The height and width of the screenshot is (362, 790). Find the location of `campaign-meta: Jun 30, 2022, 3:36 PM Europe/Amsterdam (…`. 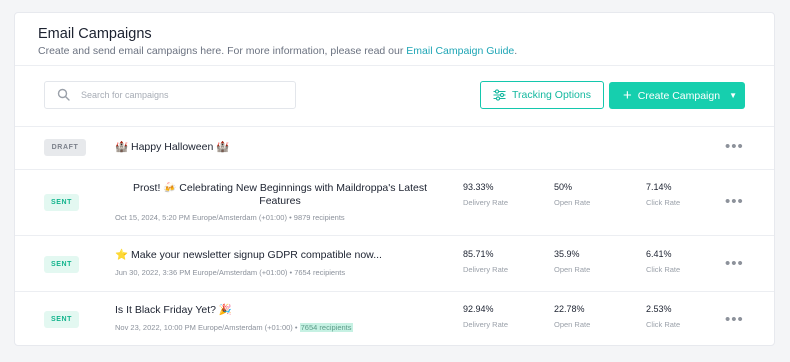

campaign-meta: Jun 30, 2022, 3:36 PM Europe/Amsterdam (… is located at coordinates (230, 272).